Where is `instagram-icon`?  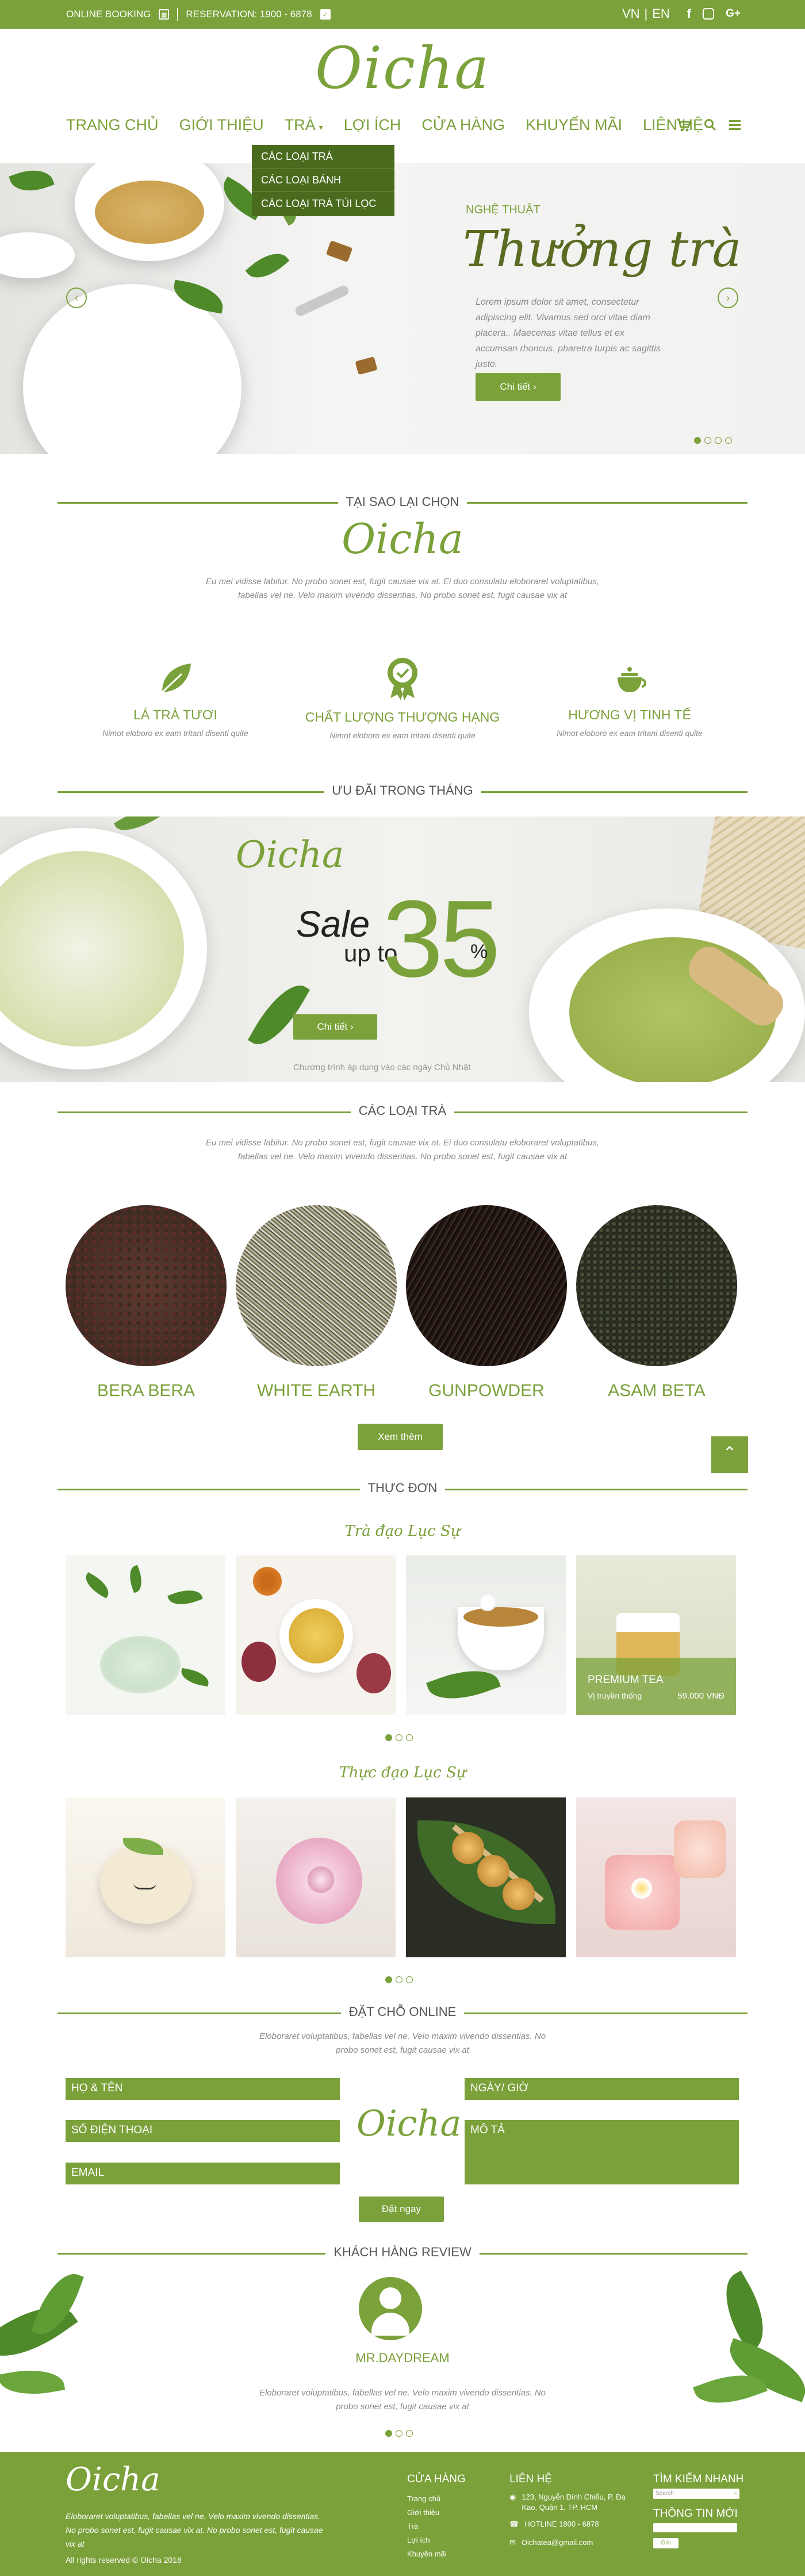 instagram-icon is located at coordinates (709, 14).